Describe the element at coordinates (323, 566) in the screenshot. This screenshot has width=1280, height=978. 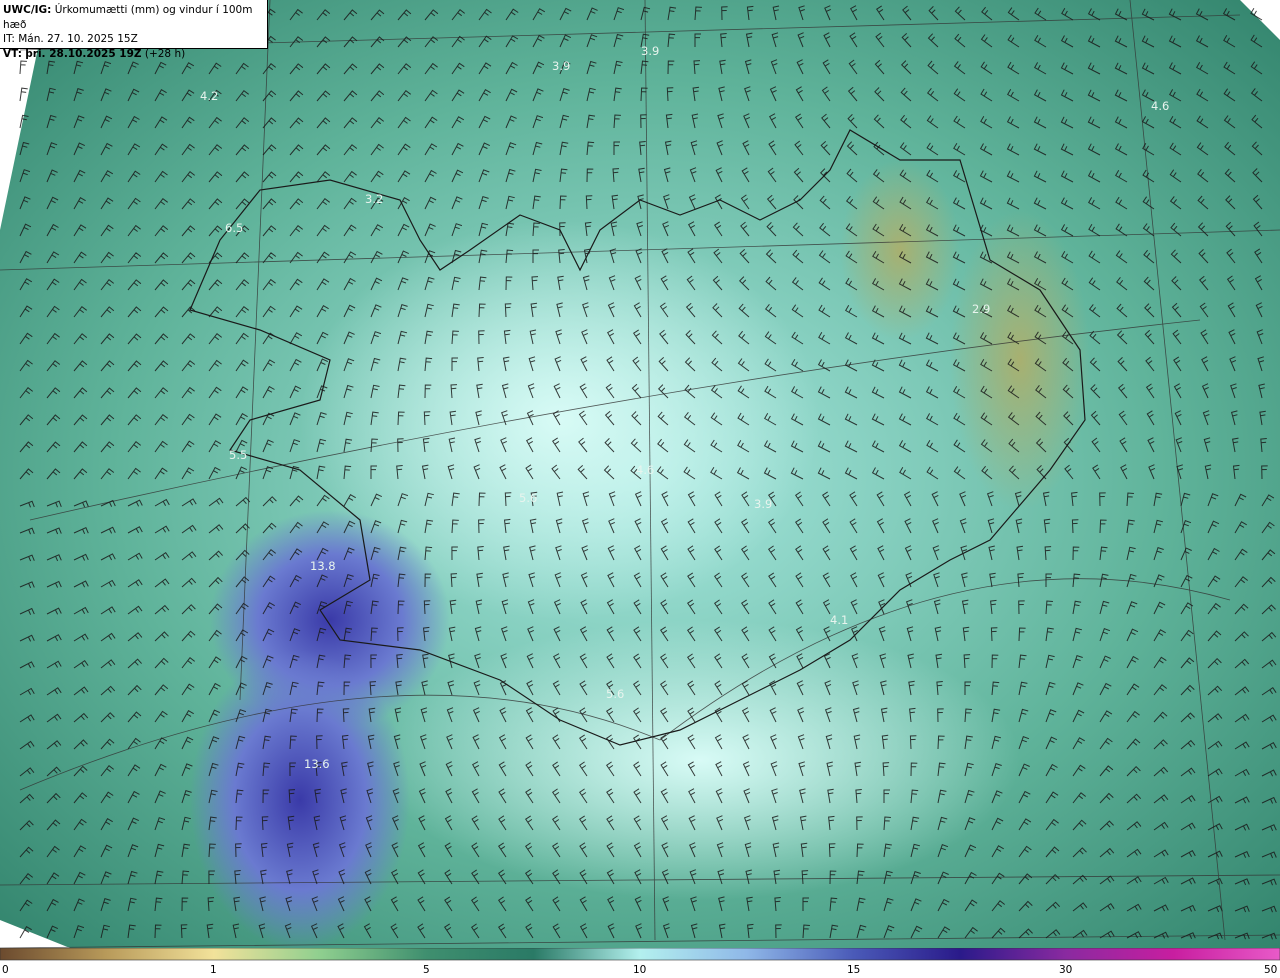
I see `label-value: 13.8` at that location.